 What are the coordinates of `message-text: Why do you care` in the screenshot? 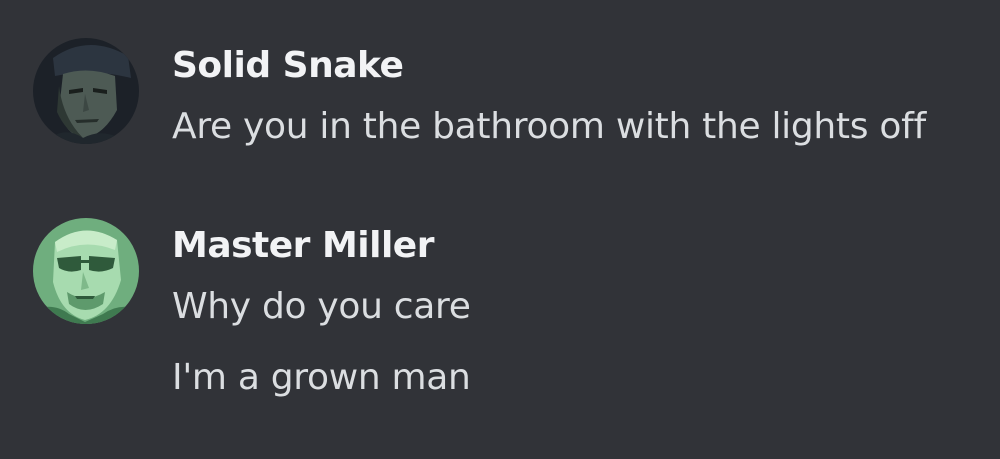 It's located at (321, 306).